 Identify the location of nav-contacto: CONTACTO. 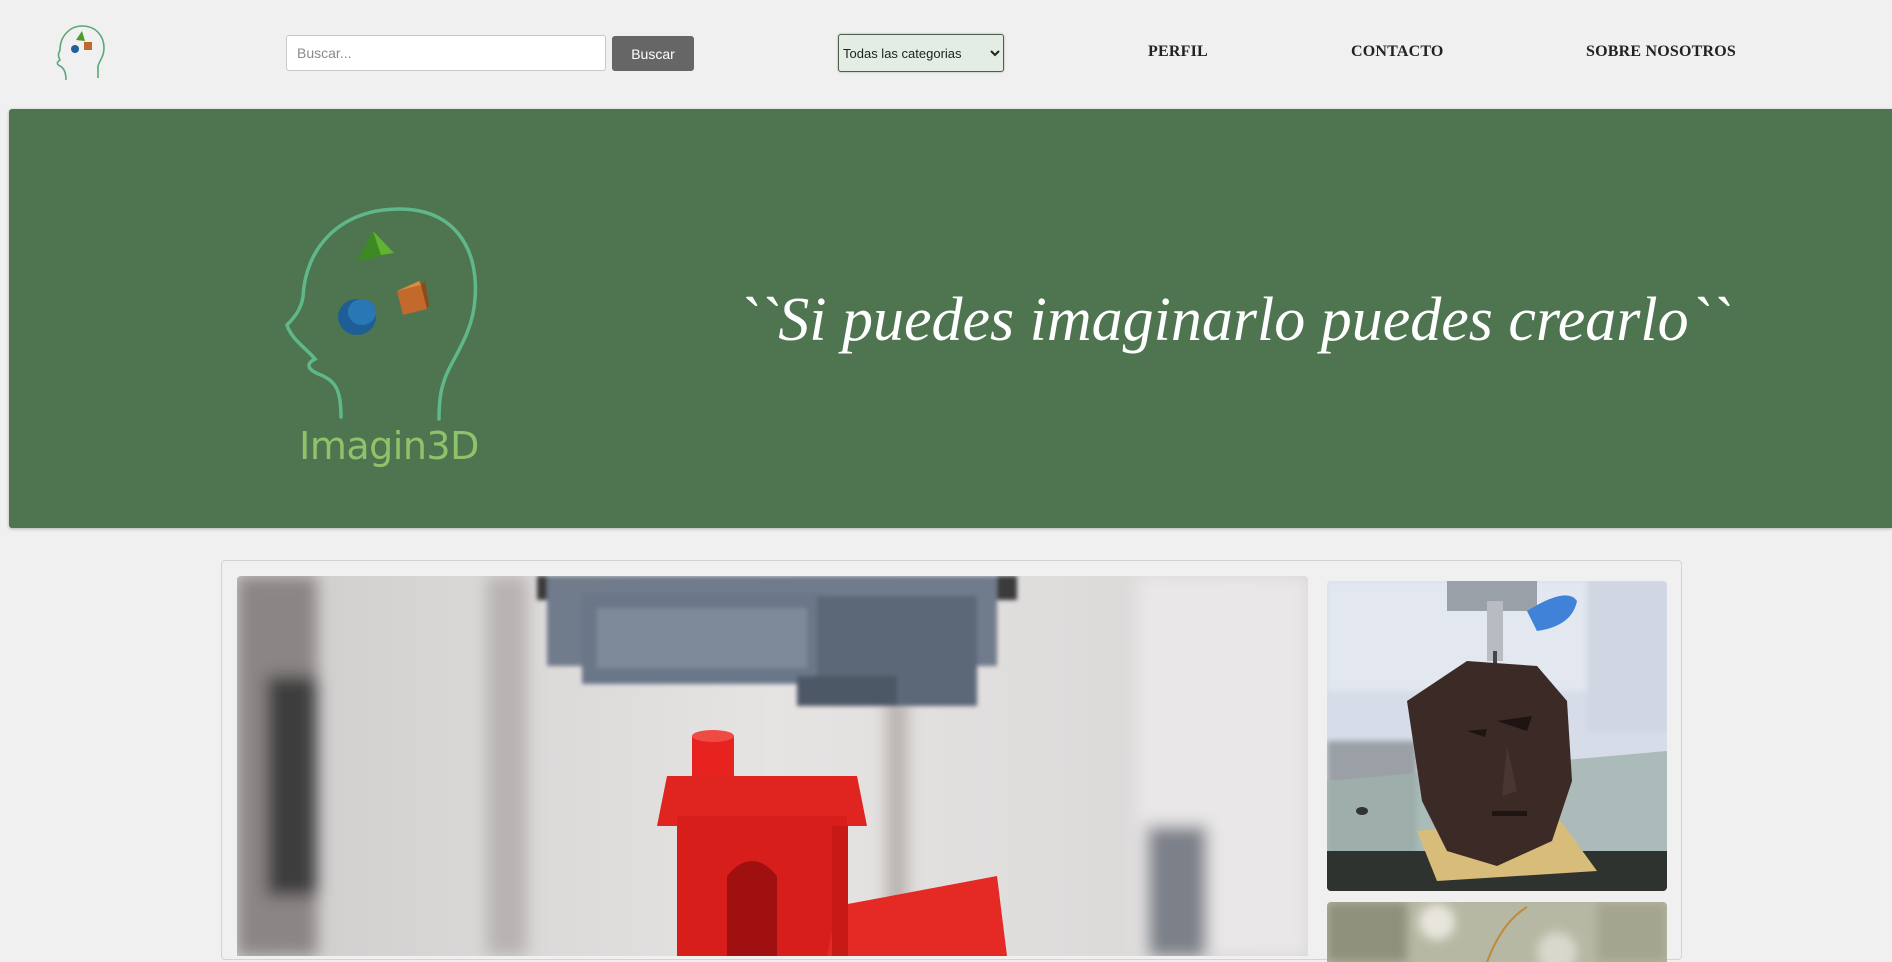
(1397, 52).